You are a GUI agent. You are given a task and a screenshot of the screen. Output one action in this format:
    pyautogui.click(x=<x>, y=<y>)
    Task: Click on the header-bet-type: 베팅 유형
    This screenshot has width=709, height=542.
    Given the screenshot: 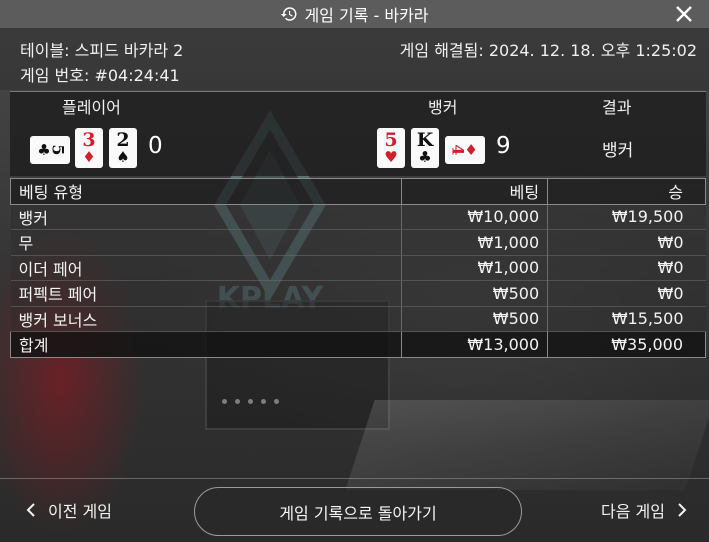 What is the action you would take?
    pyautogui.click(x=206, y=191)
    